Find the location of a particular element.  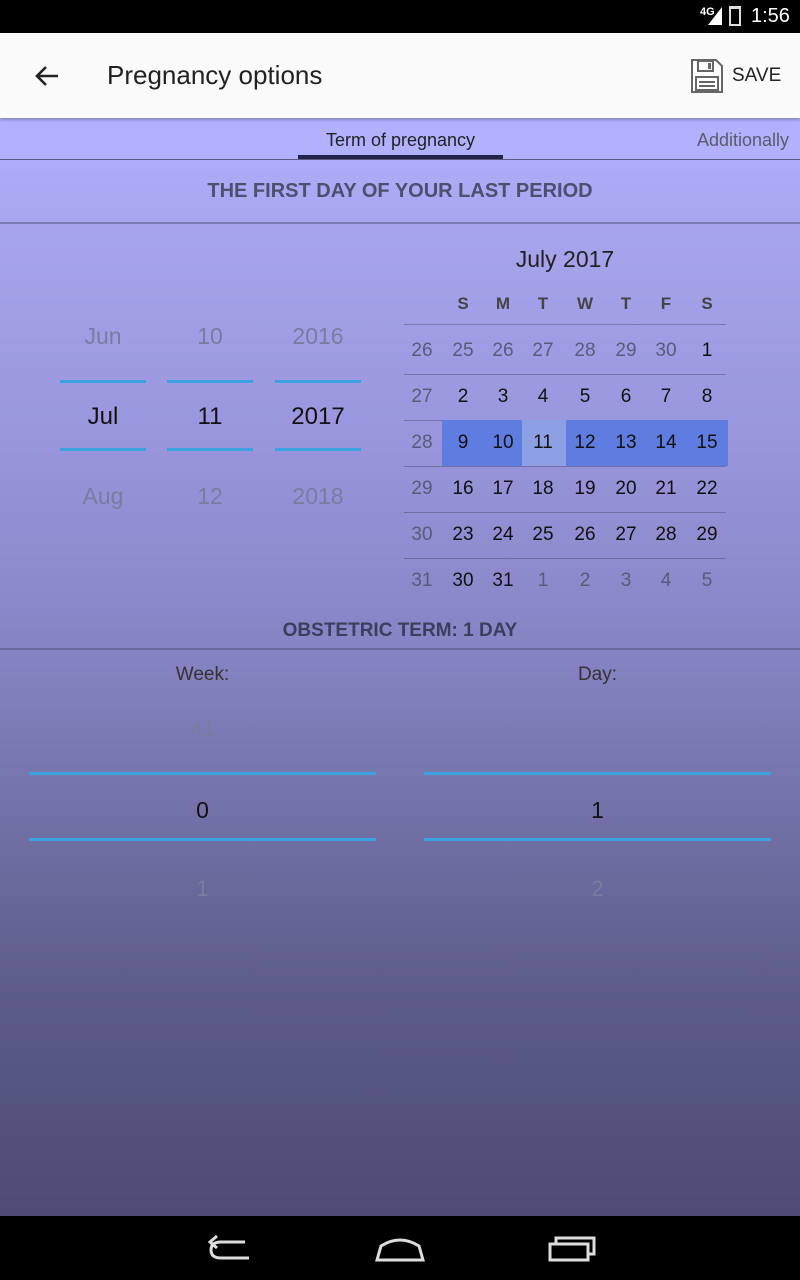

day-prev: 10 is located at coordinates (210, 336).